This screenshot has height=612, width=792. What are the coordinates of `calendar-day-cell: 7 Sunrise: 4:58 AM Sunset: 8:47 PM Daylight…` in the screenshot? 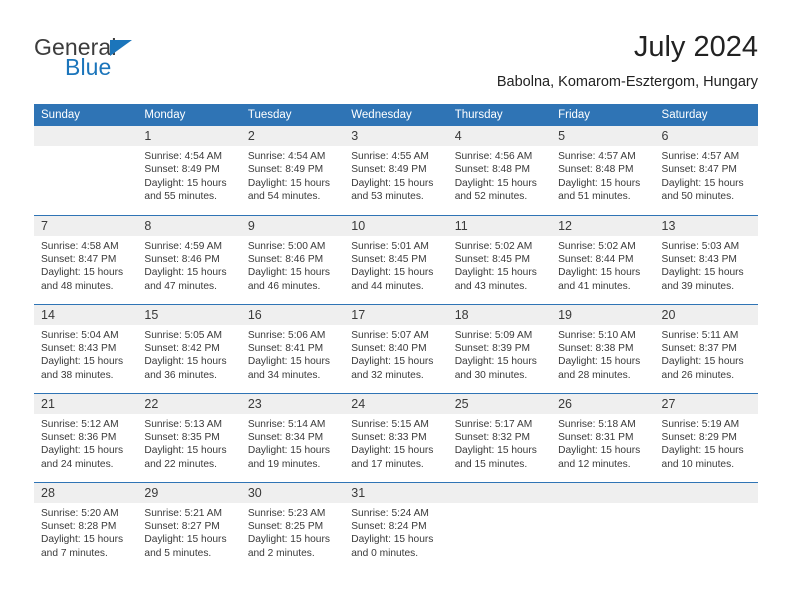 It's located at (86, 259).